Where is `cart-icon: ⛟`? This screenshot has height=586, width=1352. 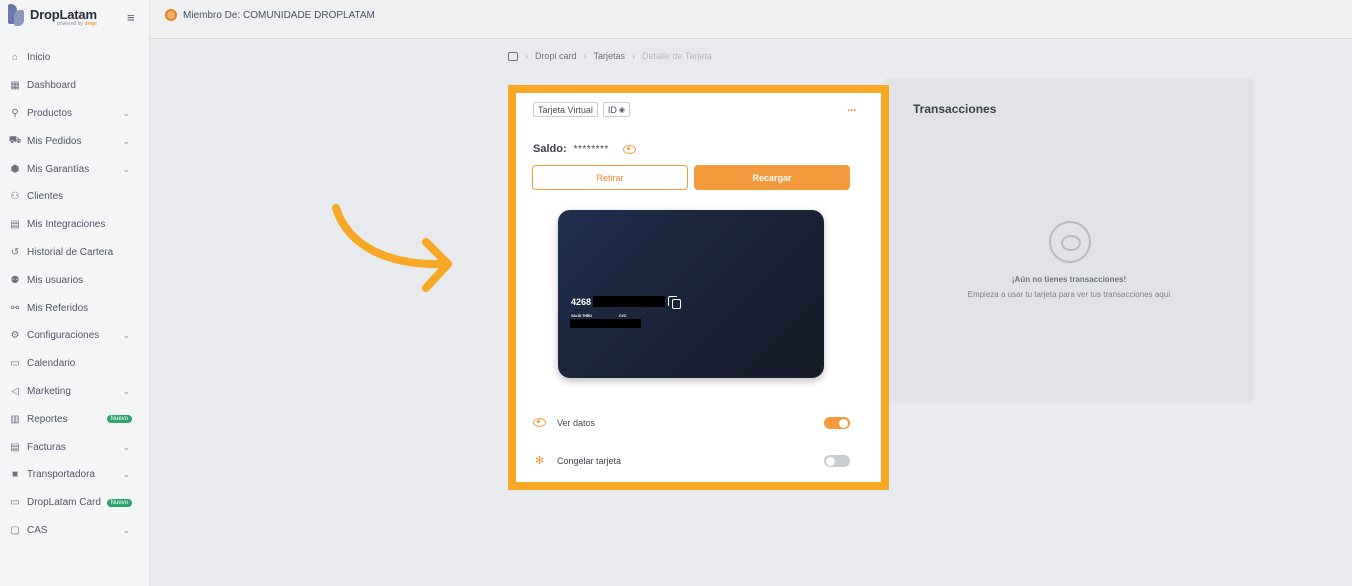 cart-icon: ⛟ is located at coordinates (15, 140).